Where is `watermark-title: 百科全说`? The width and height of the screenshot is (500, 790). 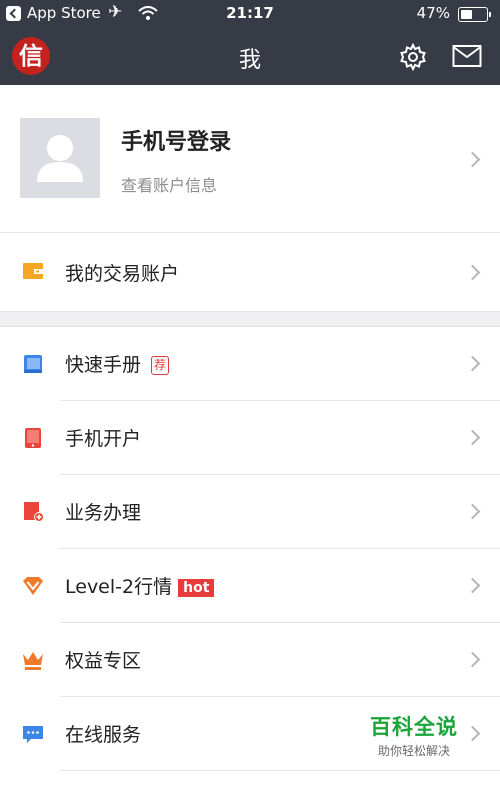 watermark-title: 百科全说 is located at coordinates (414, 727).